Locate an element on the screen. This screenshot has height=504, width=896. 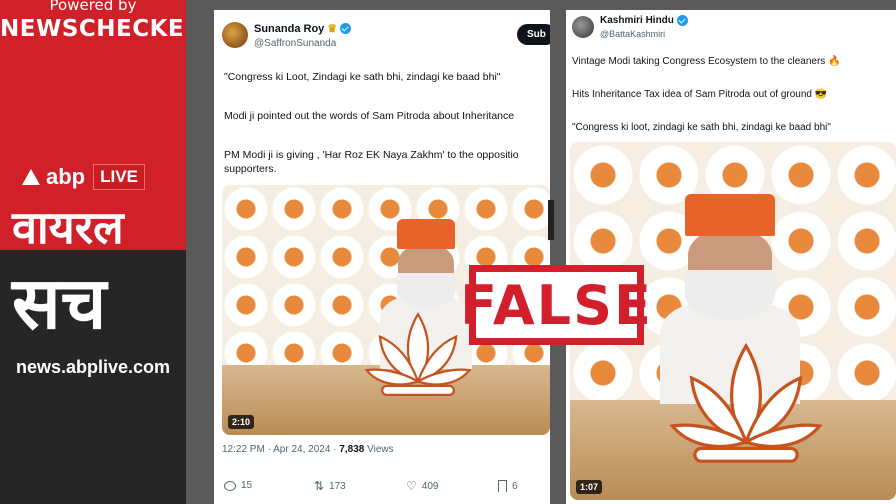
subscribe-button: Sub is located at coordinates (533, 34).